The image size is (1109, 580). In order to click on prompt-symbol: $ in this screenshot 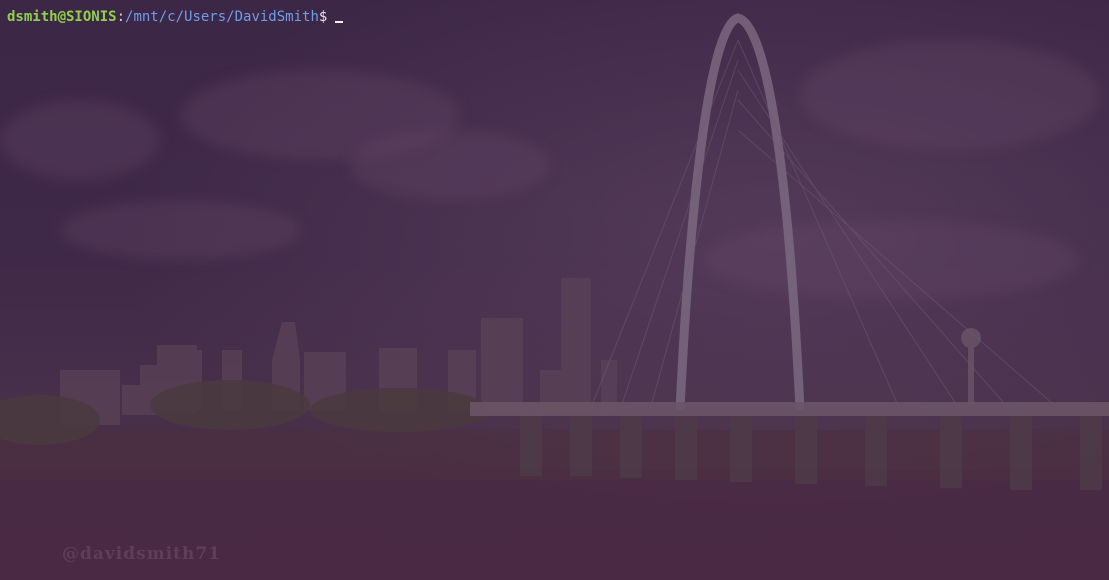, I will do `click(323, 17)`.